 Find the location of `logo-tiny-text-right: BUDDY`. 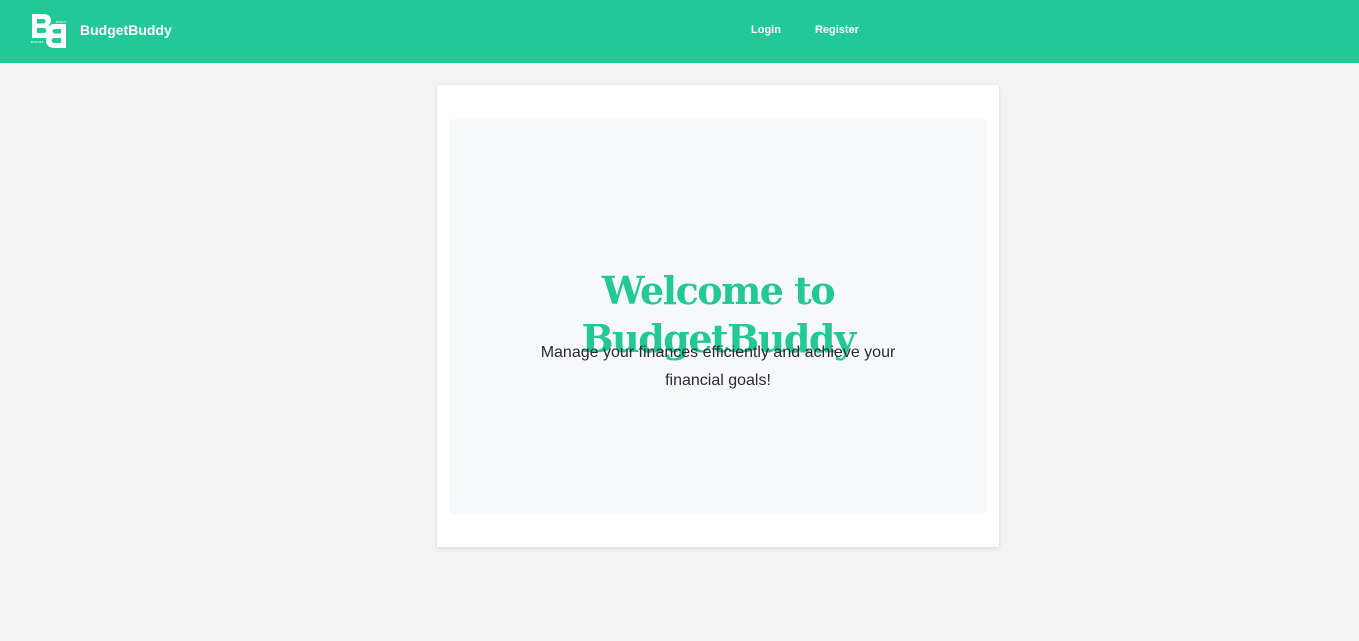

logo-tiny-text-right: BUDDY is located at coordinates (61, 22).